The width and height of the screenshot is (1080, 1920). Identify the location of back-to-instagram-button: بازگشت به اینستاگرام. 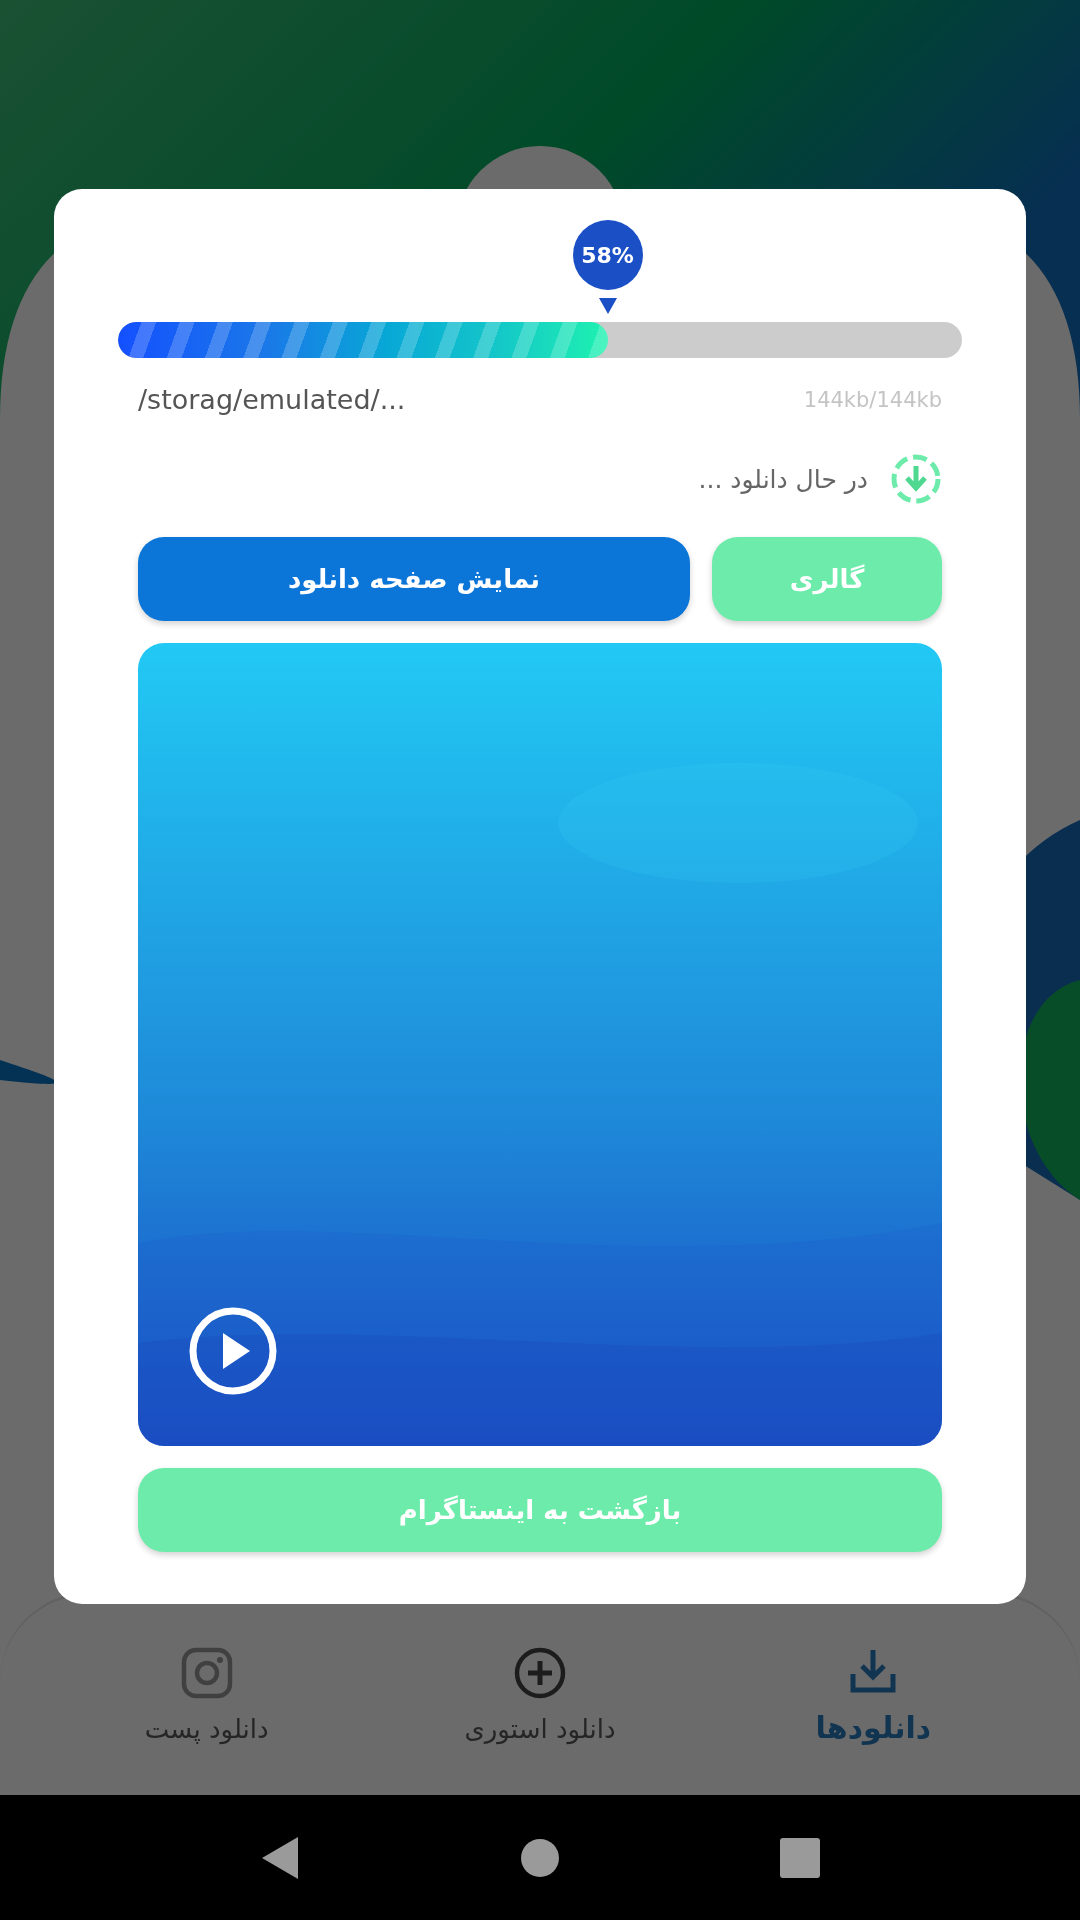
(540, 1510).